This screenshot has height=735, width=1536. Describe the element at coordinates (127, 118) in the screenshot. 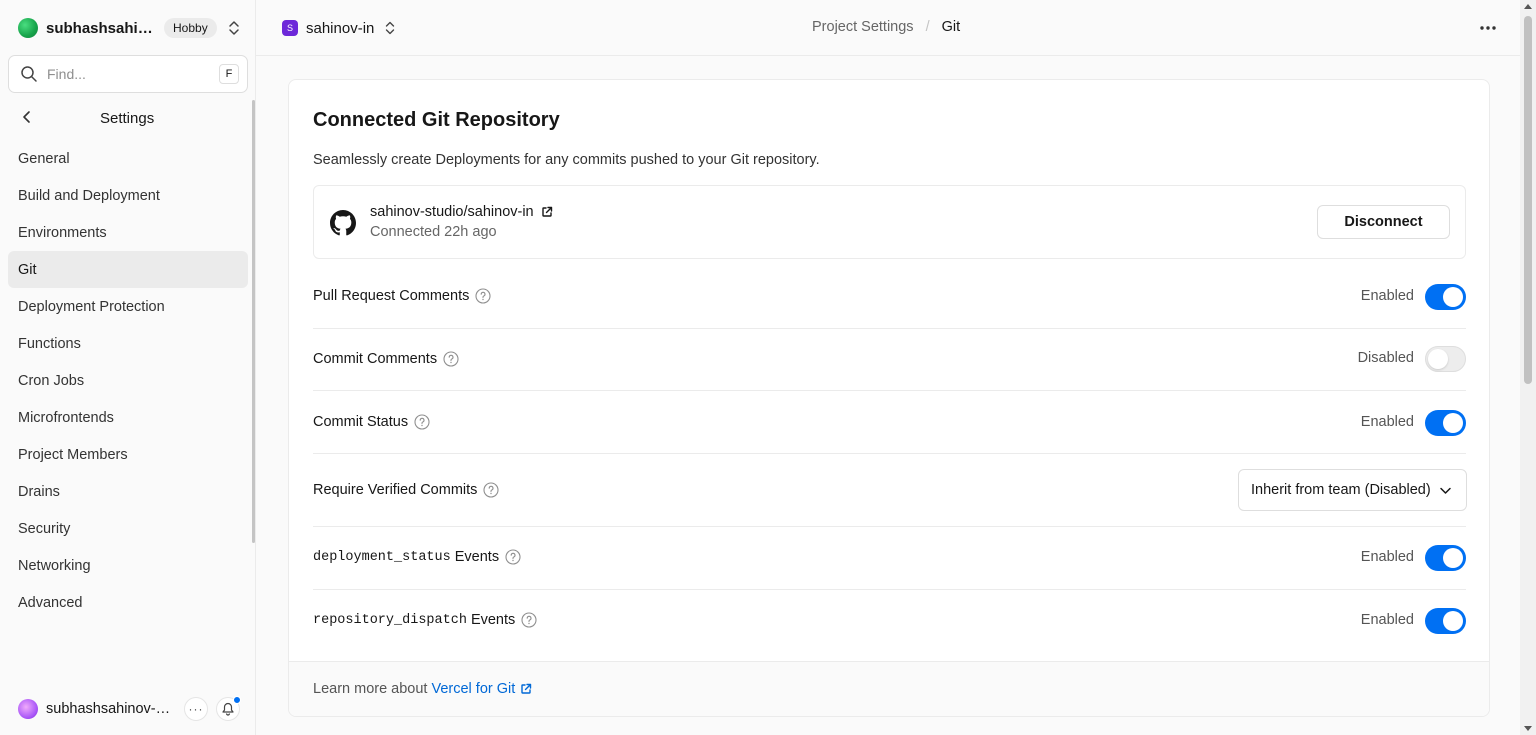

I see `settings-title: Settings` at that location.